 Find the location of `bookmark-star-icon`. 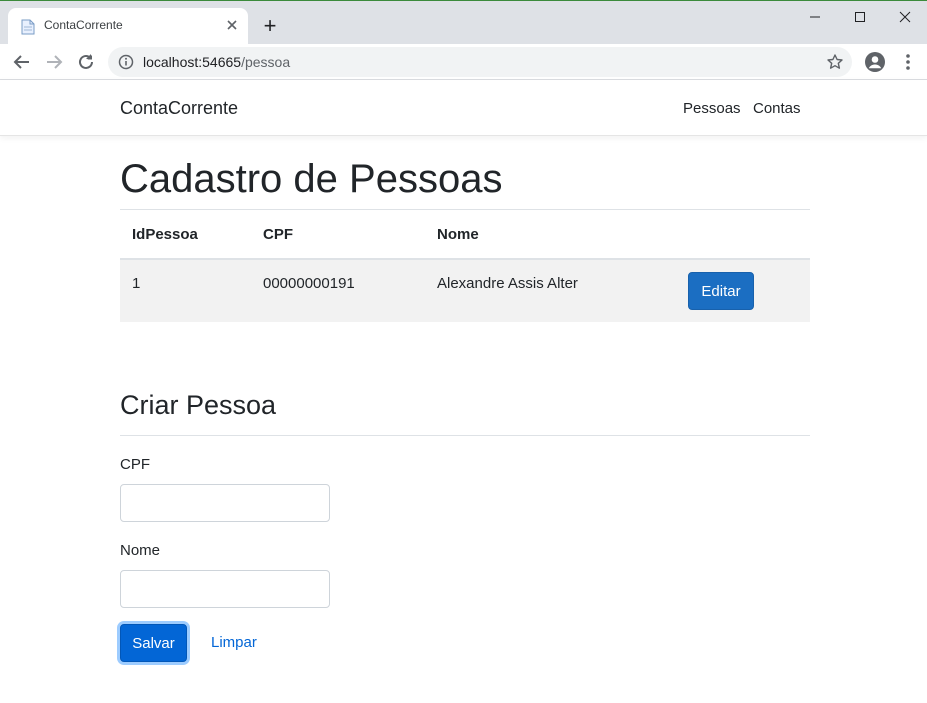

bookmark-star-icon is located at coordinates (835, 62).